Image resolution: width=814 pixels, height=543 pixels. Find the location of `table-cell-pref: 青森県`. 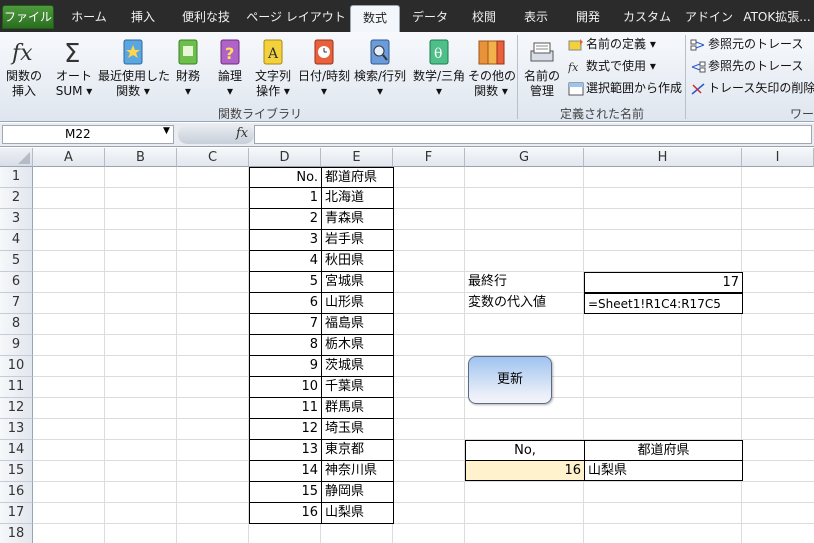

table-cell-pref: 青森県 is located at coordinates (357, 219).